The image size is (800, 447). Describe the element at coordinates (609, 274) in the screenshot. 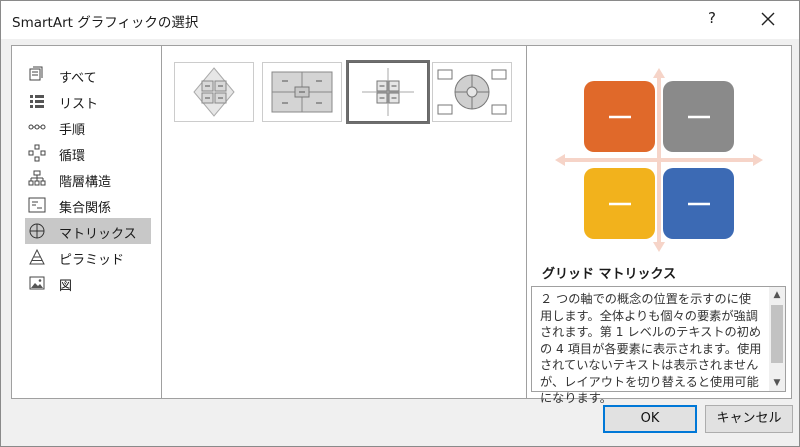

I see `layout-name: グリッド マトリックス` at that location.